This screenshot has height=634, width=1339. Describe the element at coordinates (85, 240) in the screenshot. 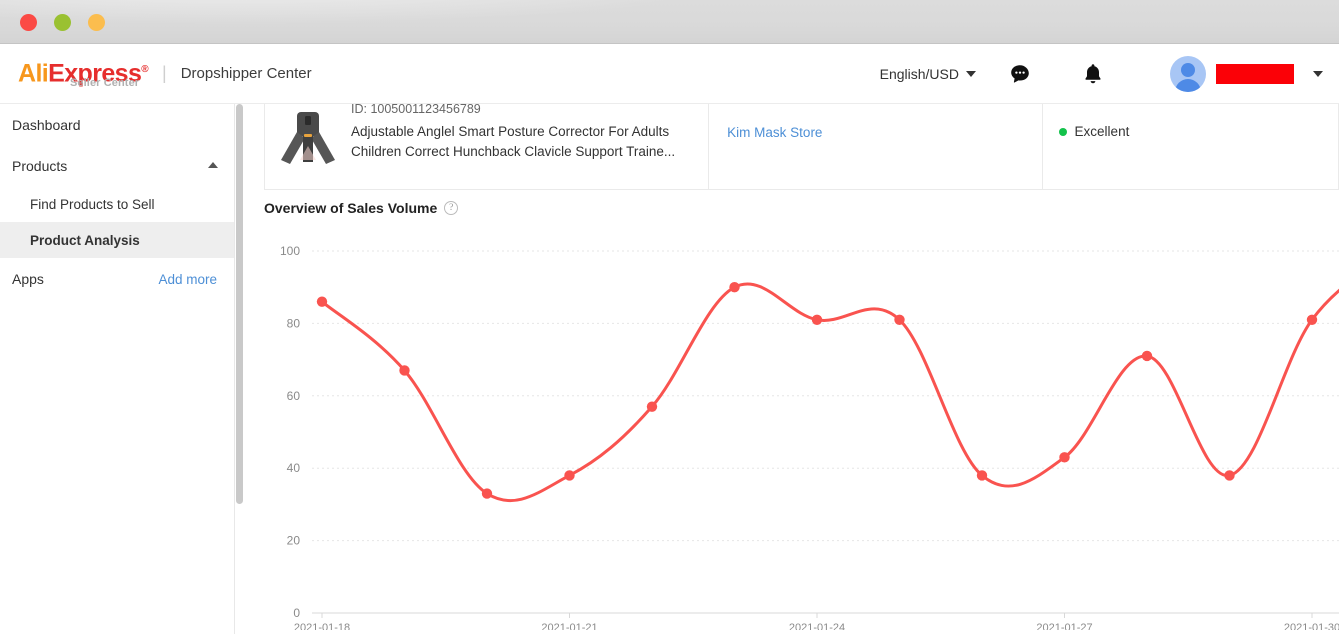

I see `sidebar-item-label: Product Analysis` at that location.